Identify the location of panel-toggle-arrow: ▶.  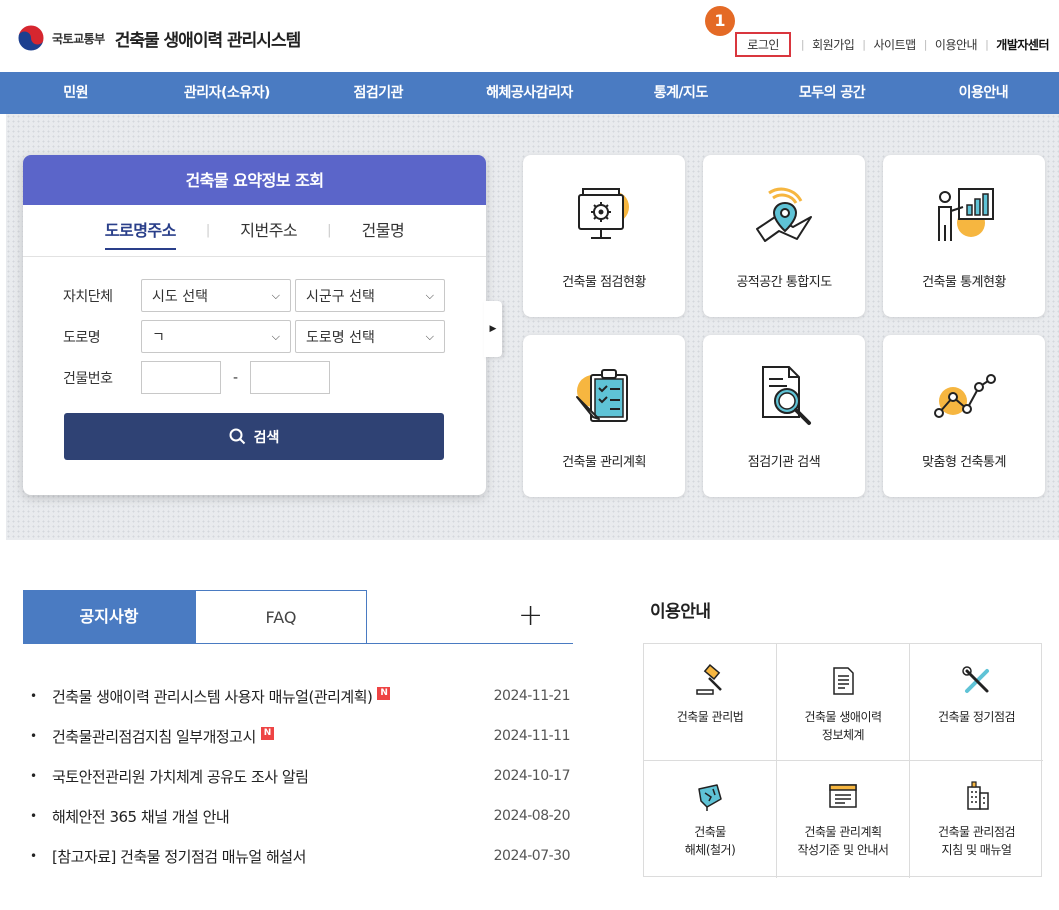
(493, 329).